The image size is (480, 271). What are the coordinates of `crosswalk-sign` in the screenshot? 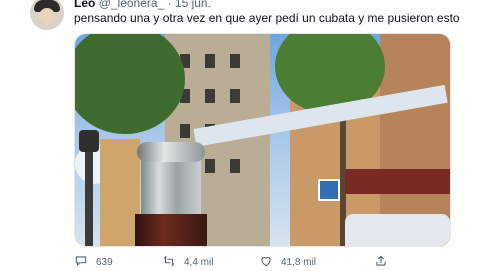 It's located at (329, 190).